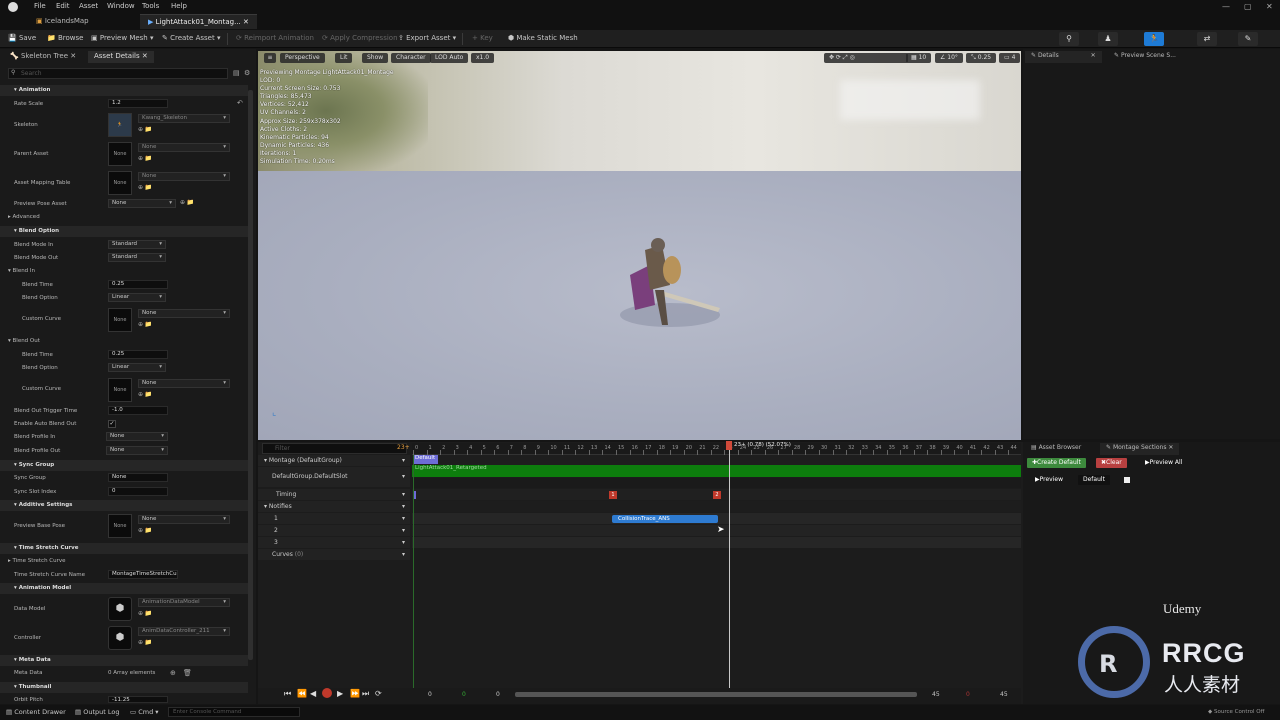 This screenshot has height=720, width=1280. Describe the element at coordinates (1049, 480) in the screenshot. I see `preview-section-button: ▶Preview` at that location.